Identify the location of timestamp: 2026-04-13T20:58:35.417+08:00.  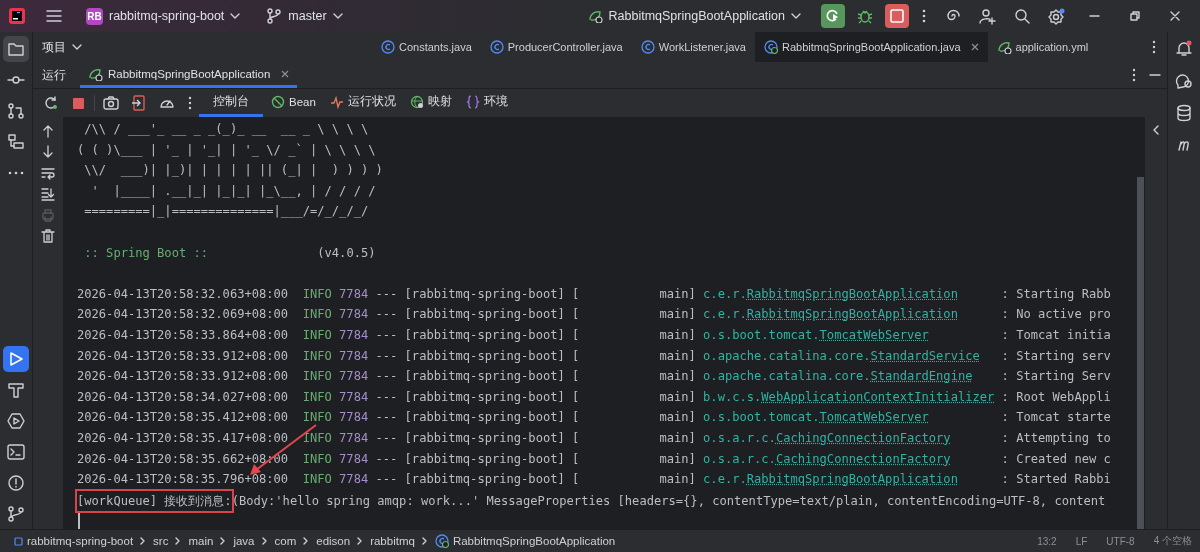
(183, 438).